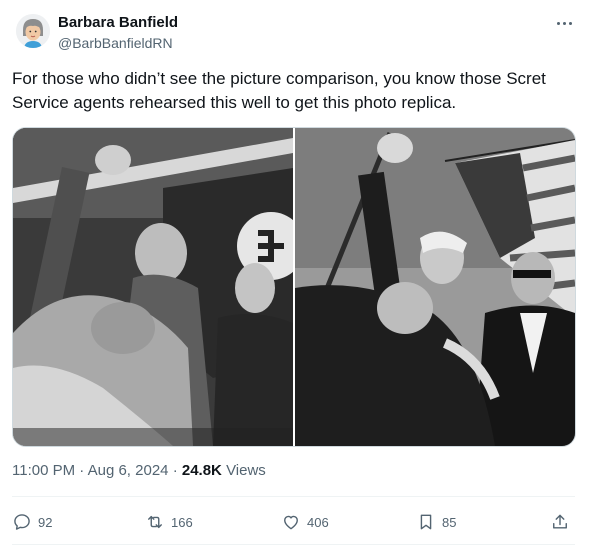  I want to click on share-button, so click(560, 522).